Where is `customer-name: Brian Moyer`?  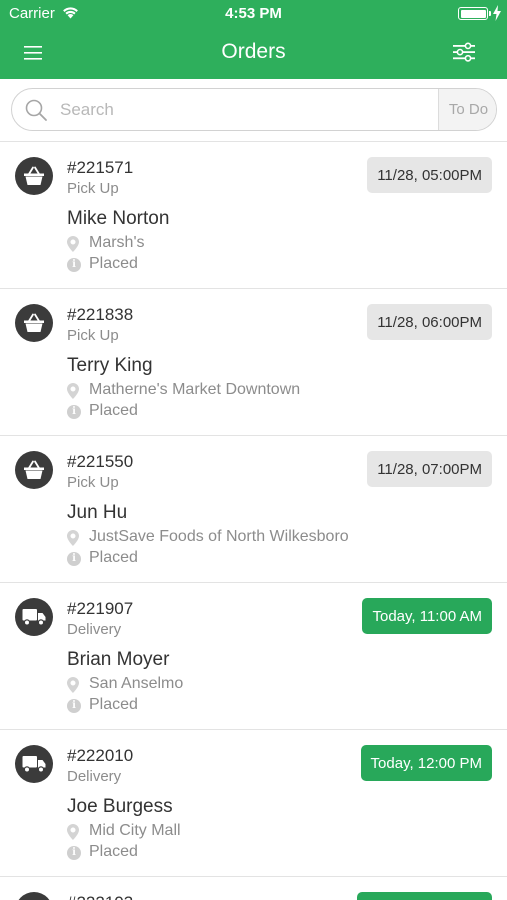
customer-name: Brian Moyer is located at coordinates (118, 659).